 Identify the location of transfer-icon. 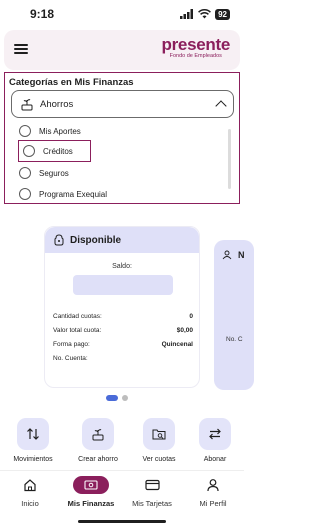
(215, 434).